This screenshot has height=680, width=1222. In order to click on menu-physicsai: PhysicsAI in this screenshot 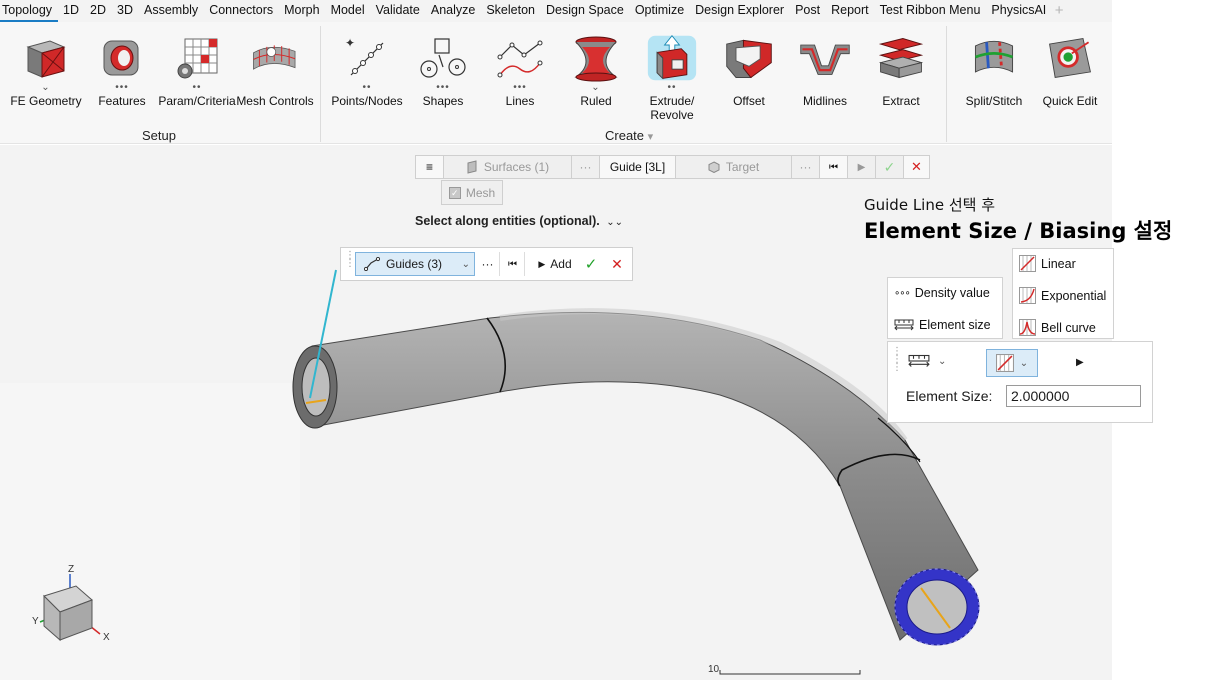, I will do `click(1019, 11)`.